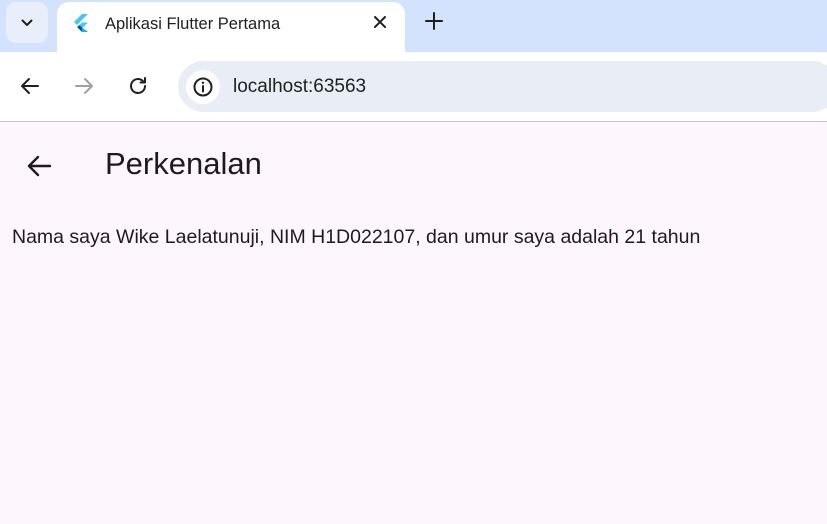  I want to click on app-back-button, so click(39, 166).